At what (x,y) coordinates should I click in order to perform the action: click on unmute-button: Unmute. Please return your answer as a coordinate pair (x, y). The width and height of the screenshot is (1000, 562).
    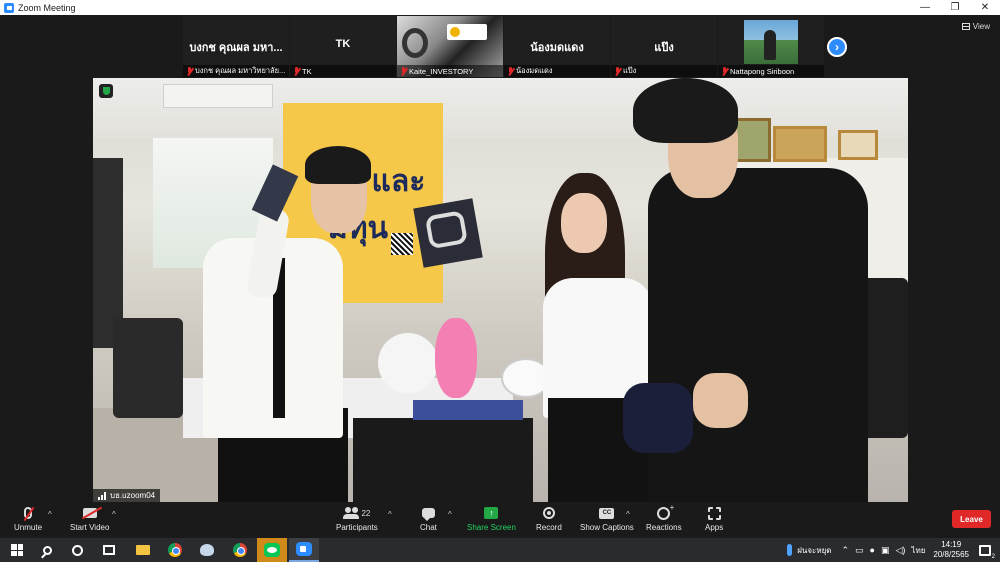
    Looking at the image, I should click on (28, 519).